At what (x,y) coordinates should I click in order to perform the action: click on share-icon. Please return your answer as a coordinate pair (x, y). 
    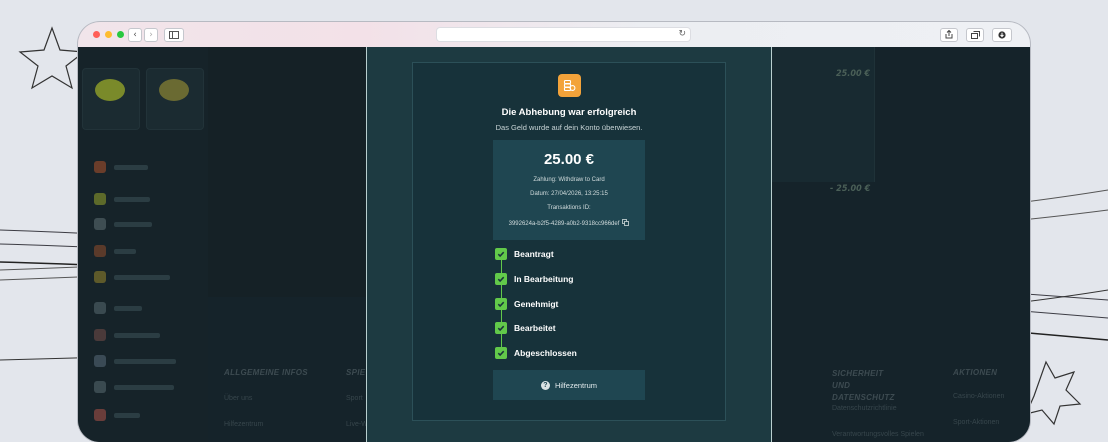
    Looking at the image, I should click on (949, 35).